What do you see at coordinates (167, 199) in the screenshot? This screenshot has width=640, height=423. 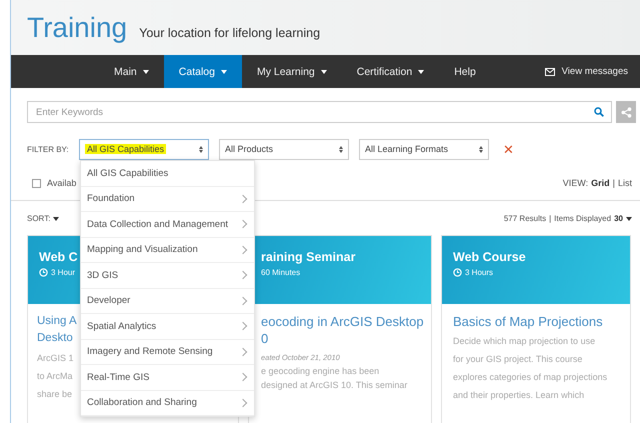 I see `dropdown-option: Foundation` at bounding box center [167, 199].